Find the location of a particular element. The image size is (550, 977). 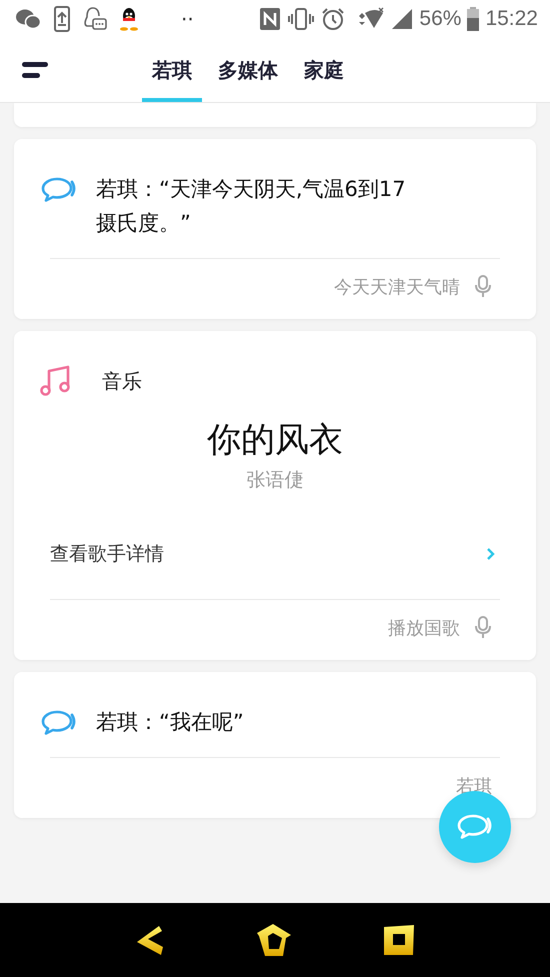

menu-icon is located at coordinates (36, 70).